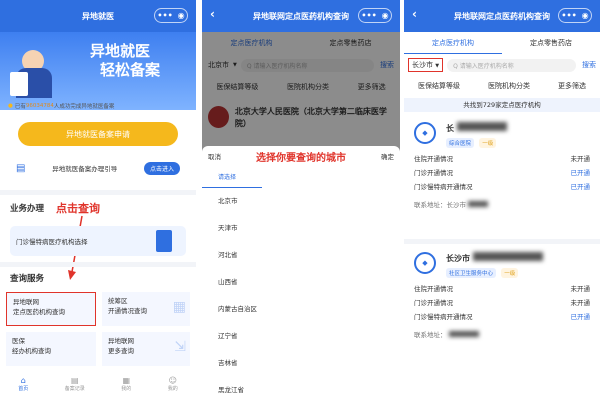  I want to click on status-row: 门诊慢特病开通情况 已开通, so click(502, 317).